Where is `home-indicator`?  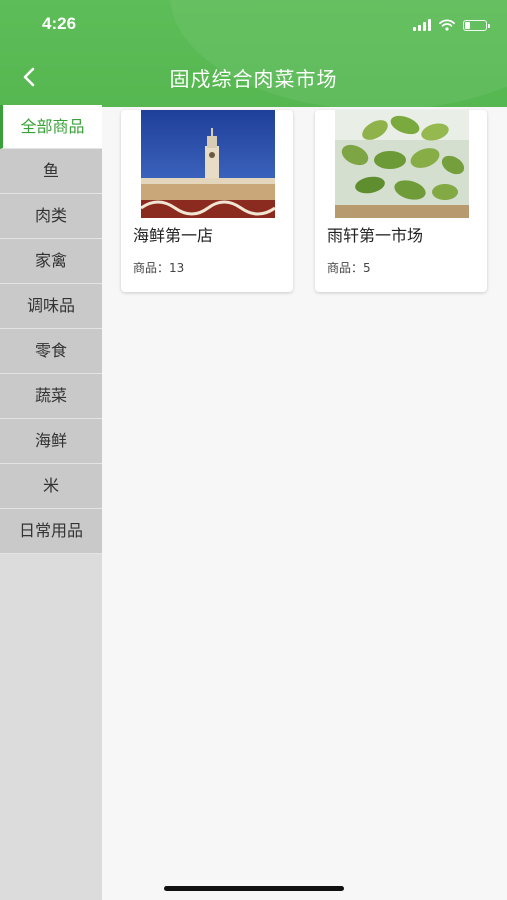 home-indicator is located at coordinates (254, 888).